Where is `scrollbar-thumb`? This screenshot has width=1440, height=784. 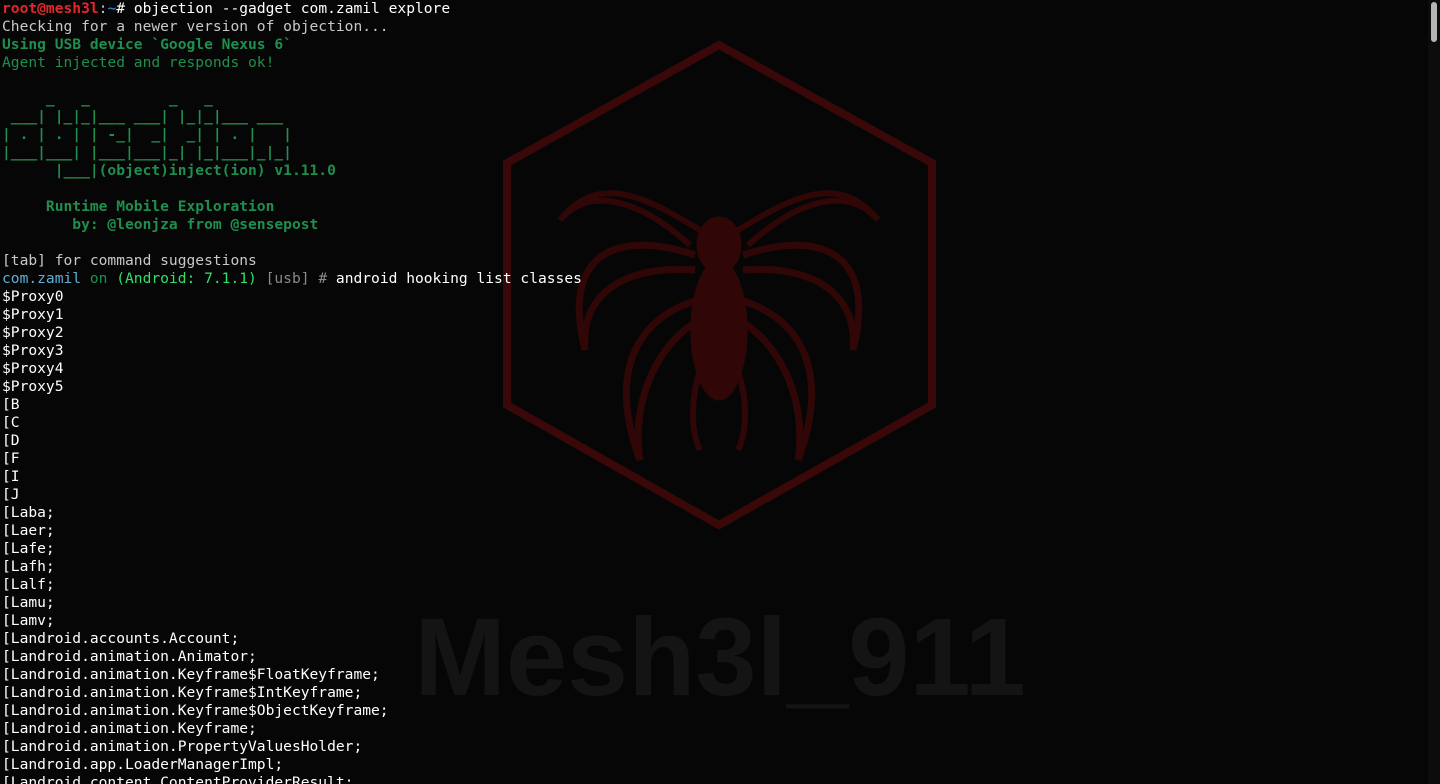
scrollbar-thumb is located at coordinates (1434, 22).